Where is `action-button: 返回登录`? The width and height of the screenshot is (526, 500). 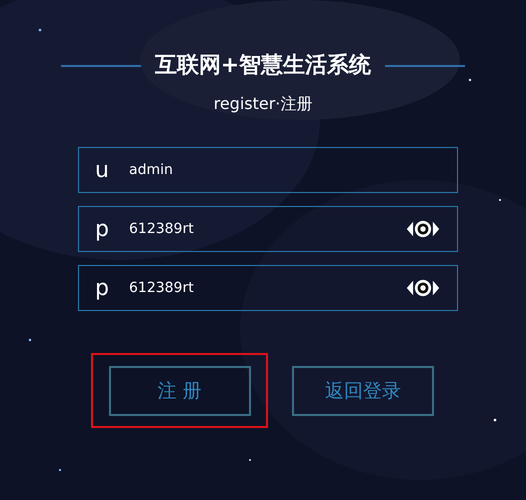
action-button: 返回登录 is located at coordinates (363, 391).